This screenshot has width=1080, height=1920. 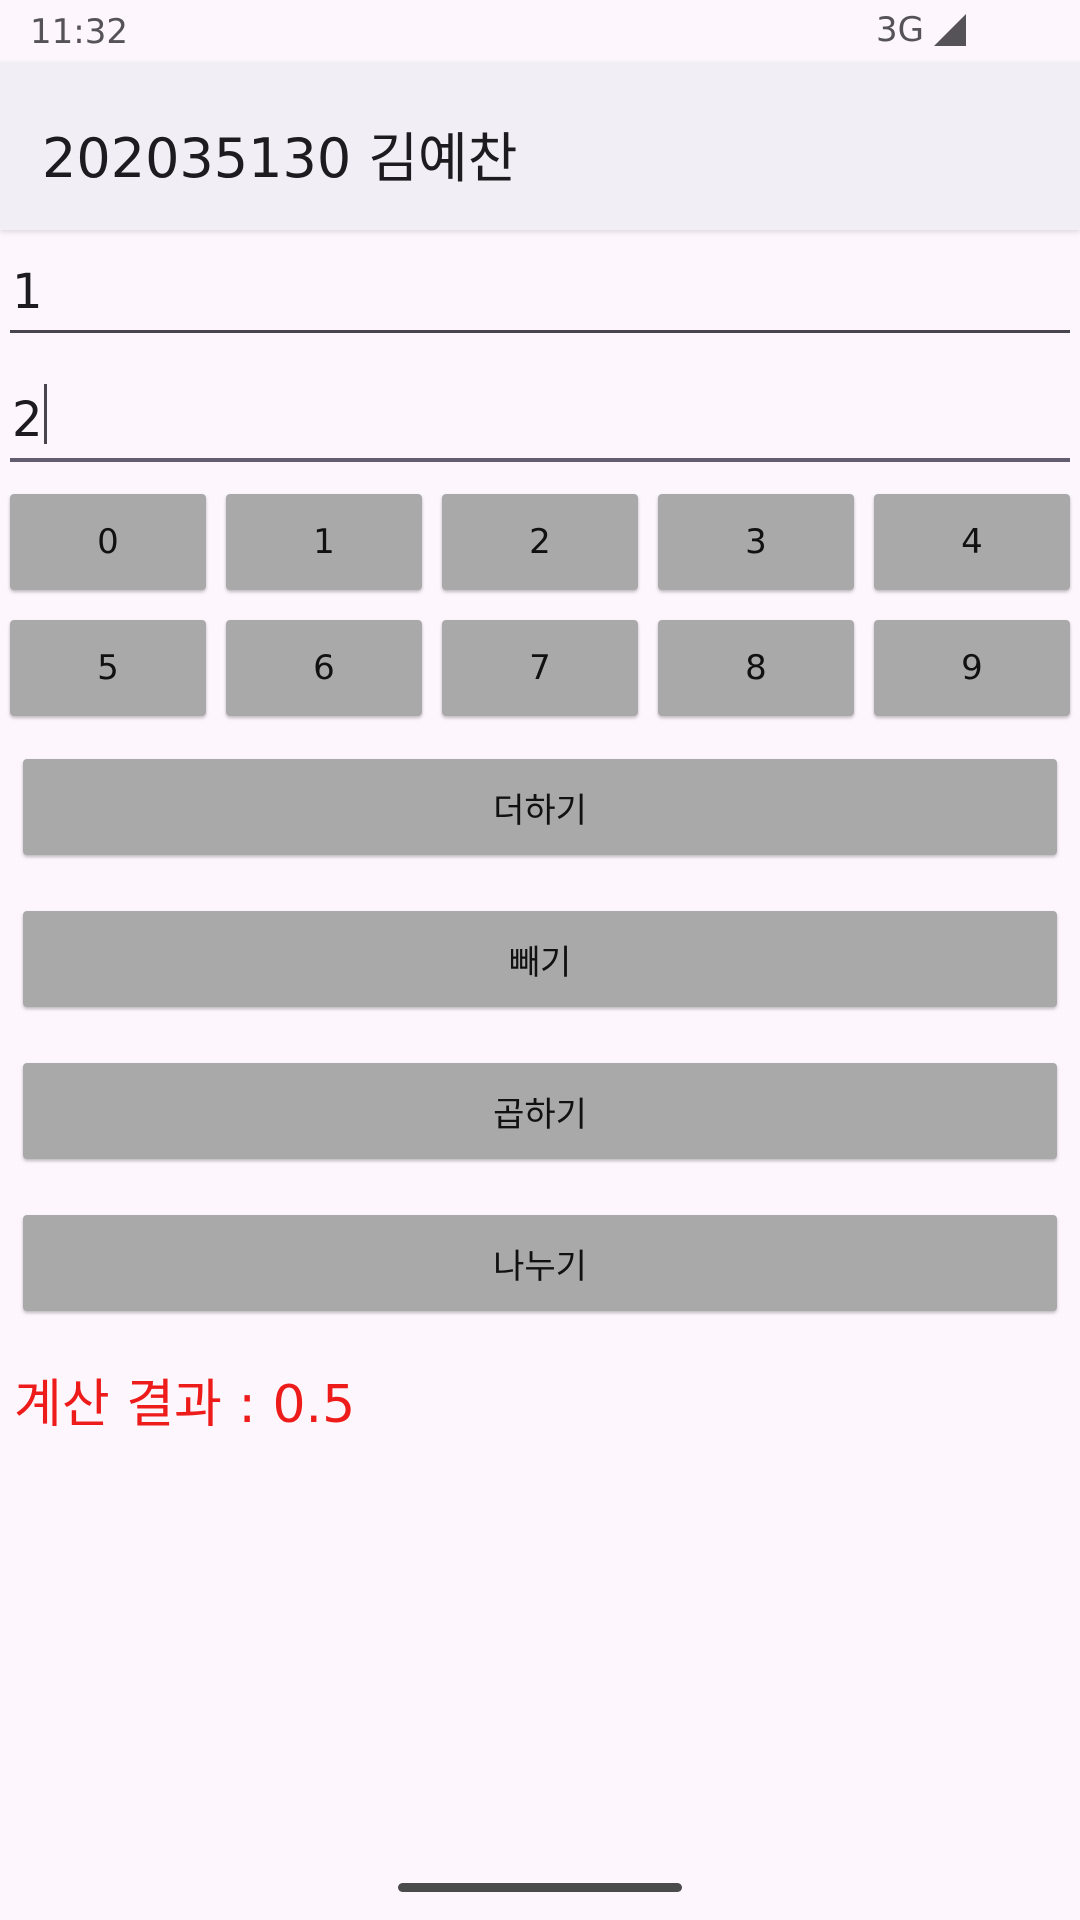 What do you see at coordinates (540, 959) in the screenshot?
I see `subtract-button: 빼기` at bounding box center [540, 959].